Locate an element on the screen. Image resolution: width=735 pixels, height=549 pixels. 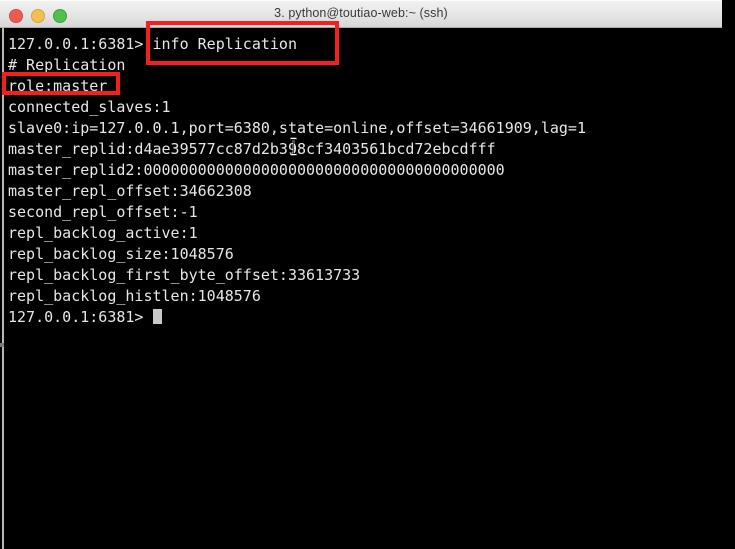
terminal-line: # Replication is located at coordinates (67, 65).